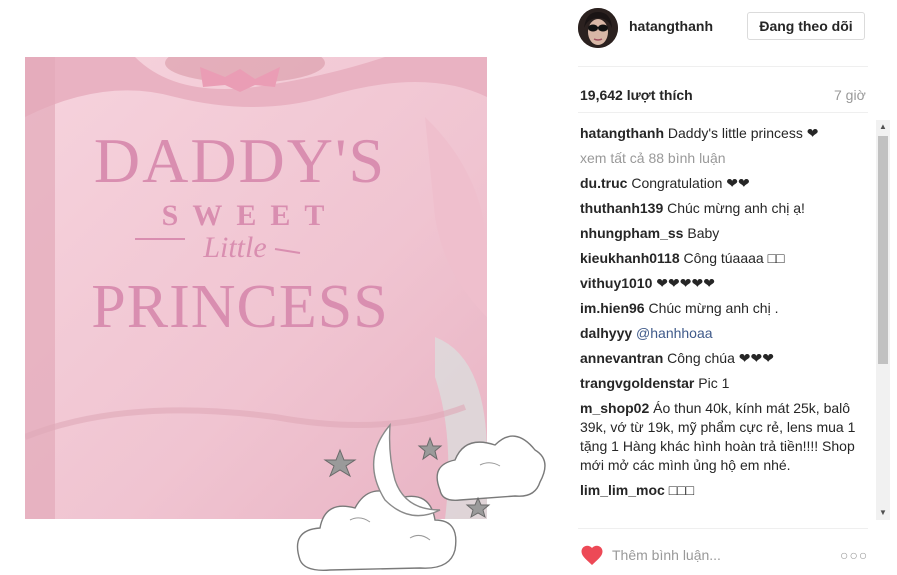 The height and width of the screenshot is (575, 897). I want to click on comment-text: Baby, so click(703, 233).